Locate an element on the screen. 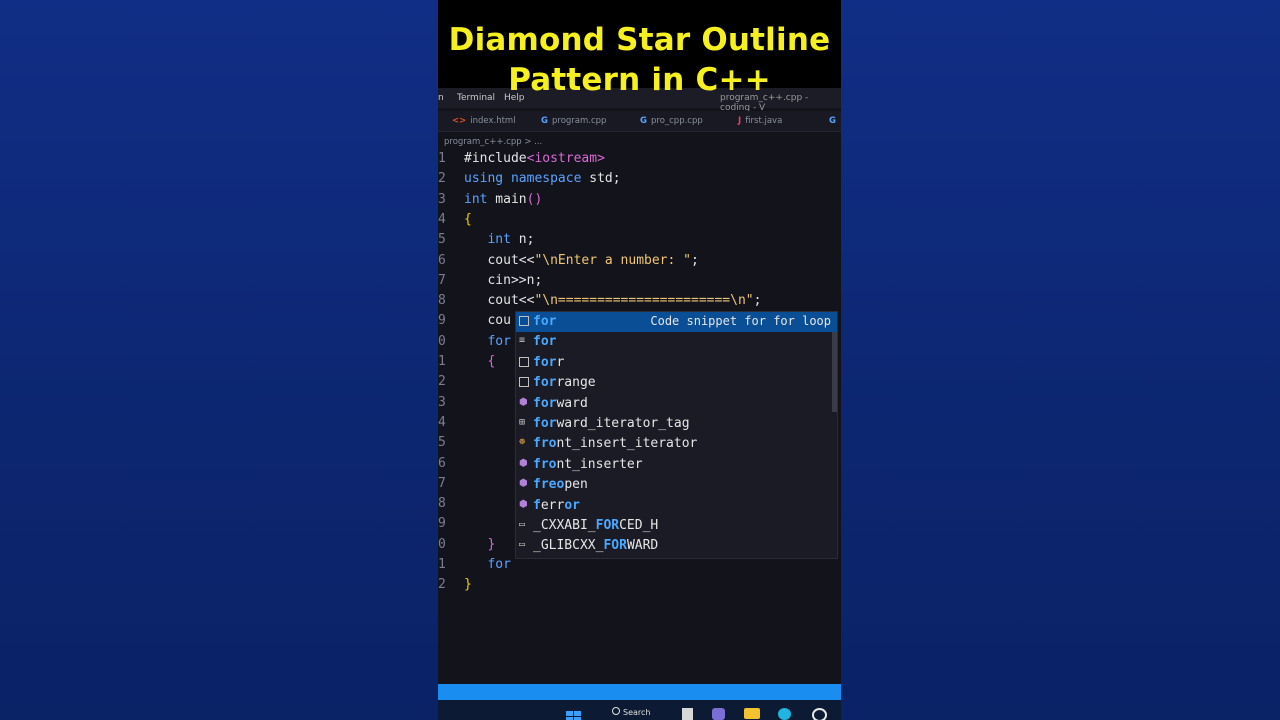 This screenshot has height=720, width=1280. video-title-line-2: Pattern in C++ is located at coordinates (639, 80).